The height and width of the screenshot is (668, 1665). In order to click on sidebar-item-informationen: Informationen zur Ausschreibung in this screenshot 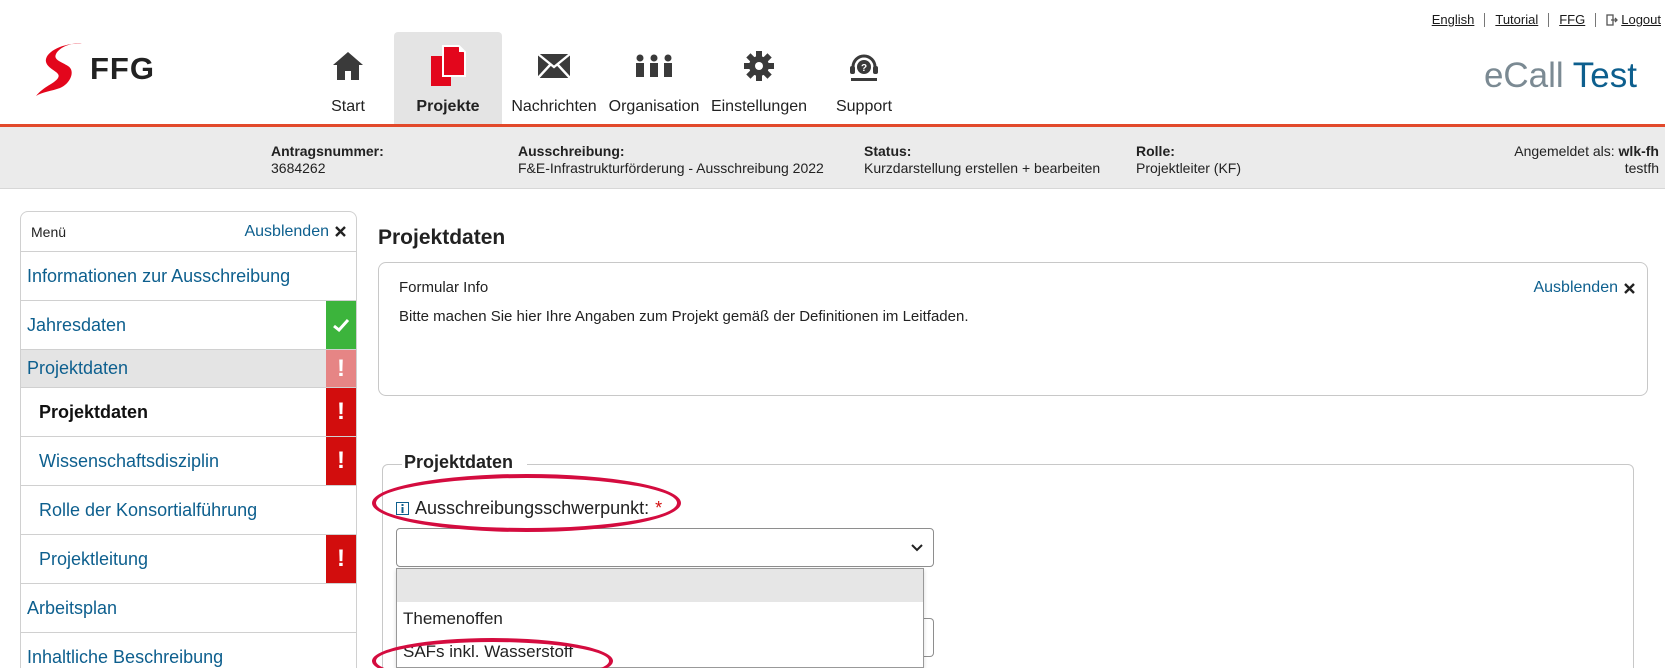, I will do `click(188, 276)`.